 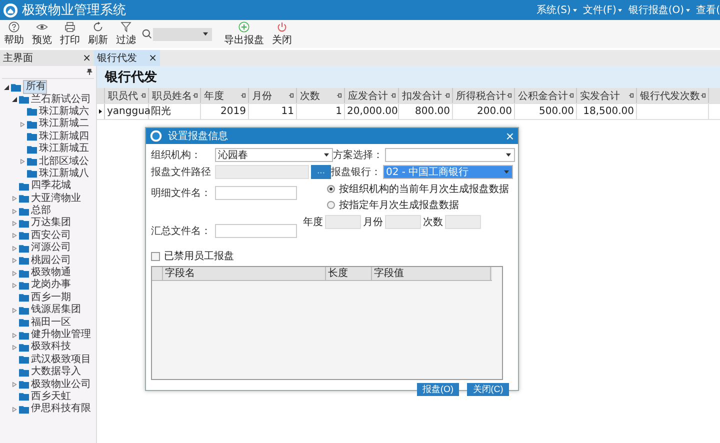 I want to click on tree-item: 大数据导入, so click(x=56, y=372).